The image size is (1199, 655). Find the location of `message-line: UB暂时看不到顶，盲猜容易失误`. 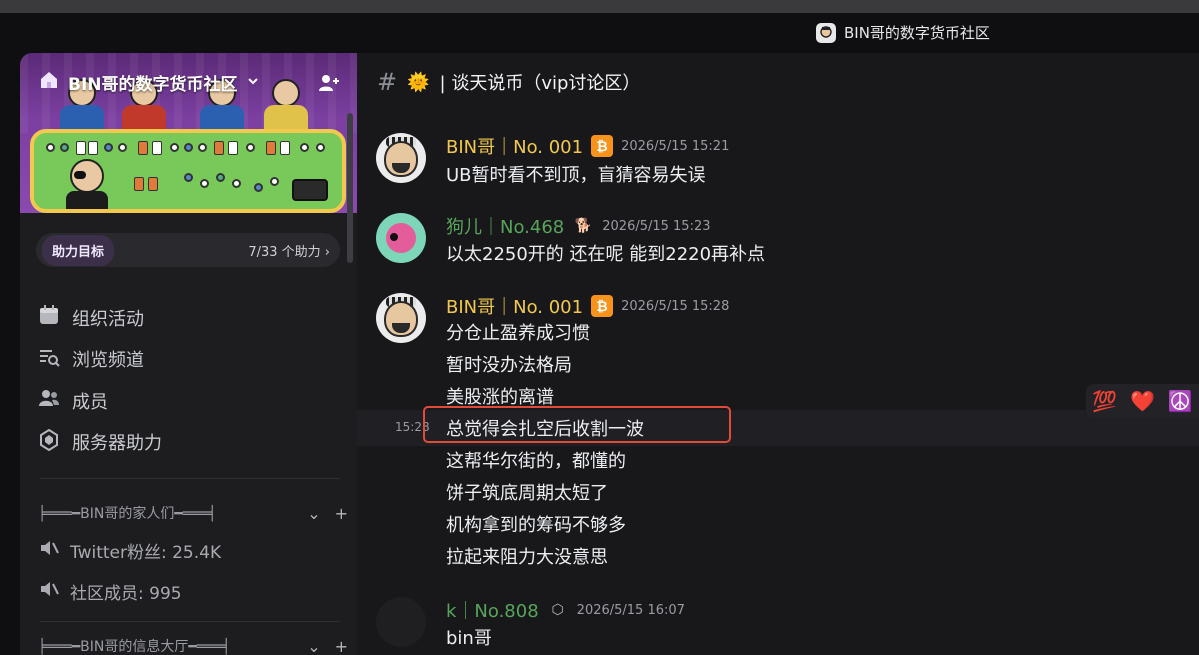

message-line: UB暂时看不到顶，盲猜容易失误 is located at coordinates (576, 175).